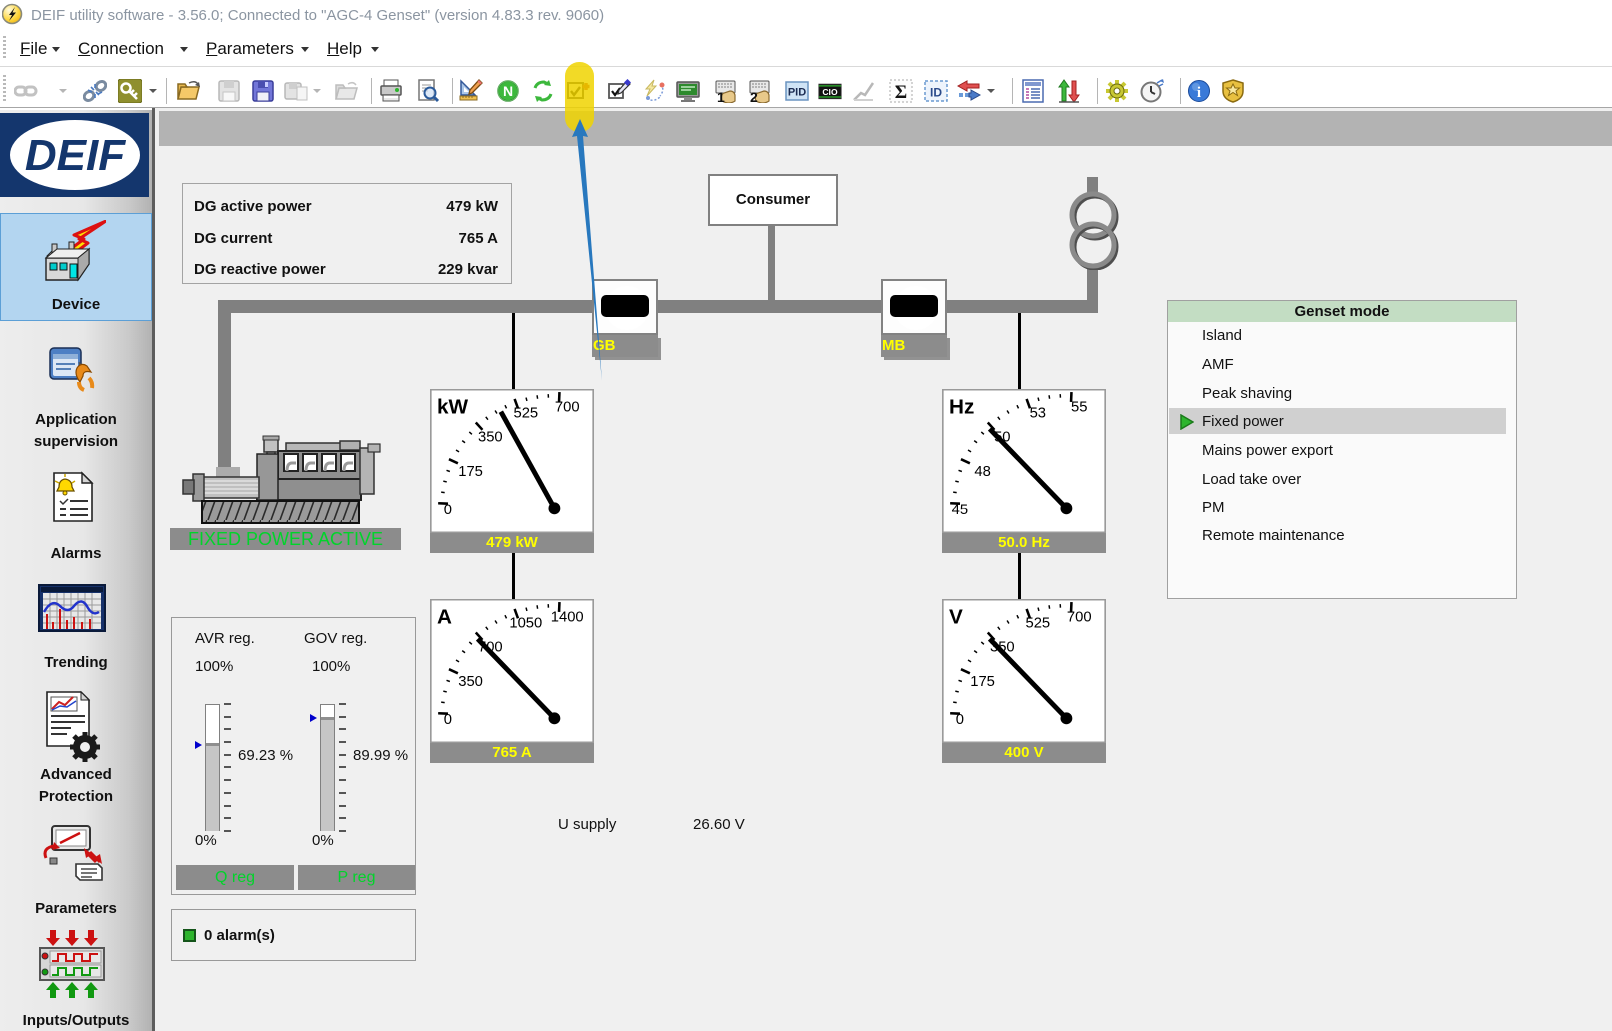  Describe the element at coordinates (797, 93) in the screenshot. I see `svg-text: PID` at that location.